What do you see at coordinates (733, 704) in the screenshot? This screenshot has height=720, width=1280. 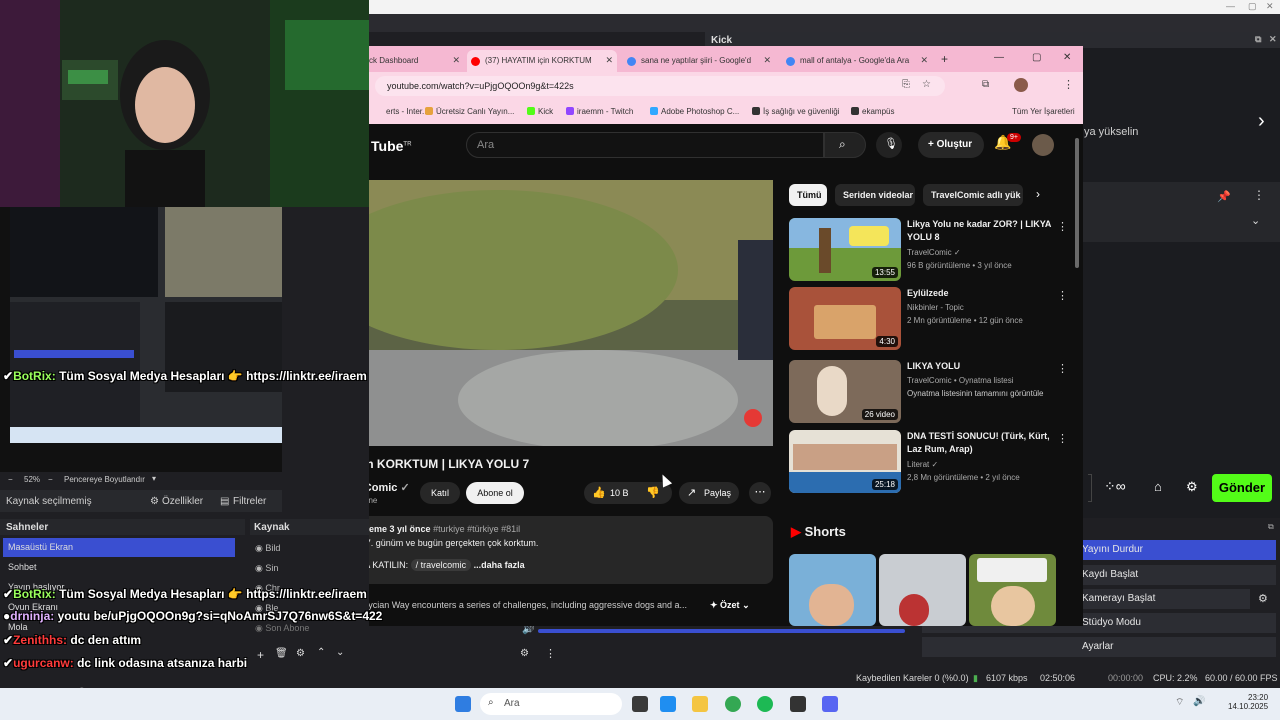 I see `chrome-icon` at bounding box center [733, 704].